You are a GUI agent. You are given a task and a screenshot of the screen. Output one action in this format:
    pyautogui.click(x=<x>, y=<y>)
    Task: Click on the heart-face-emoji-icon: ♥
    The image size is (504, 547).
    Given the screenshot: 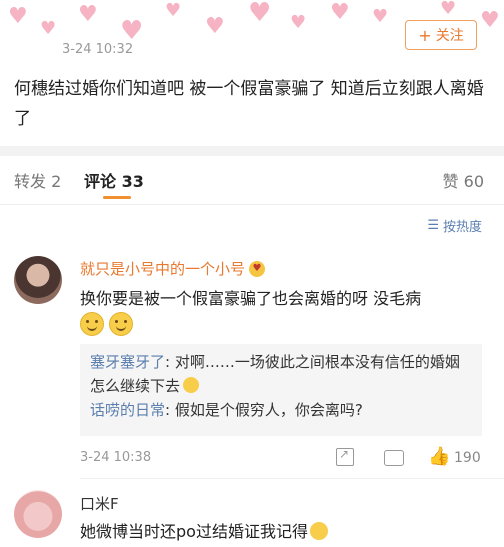 What is the action you would take?
    pyautogui.click(x=257, y=268)
    